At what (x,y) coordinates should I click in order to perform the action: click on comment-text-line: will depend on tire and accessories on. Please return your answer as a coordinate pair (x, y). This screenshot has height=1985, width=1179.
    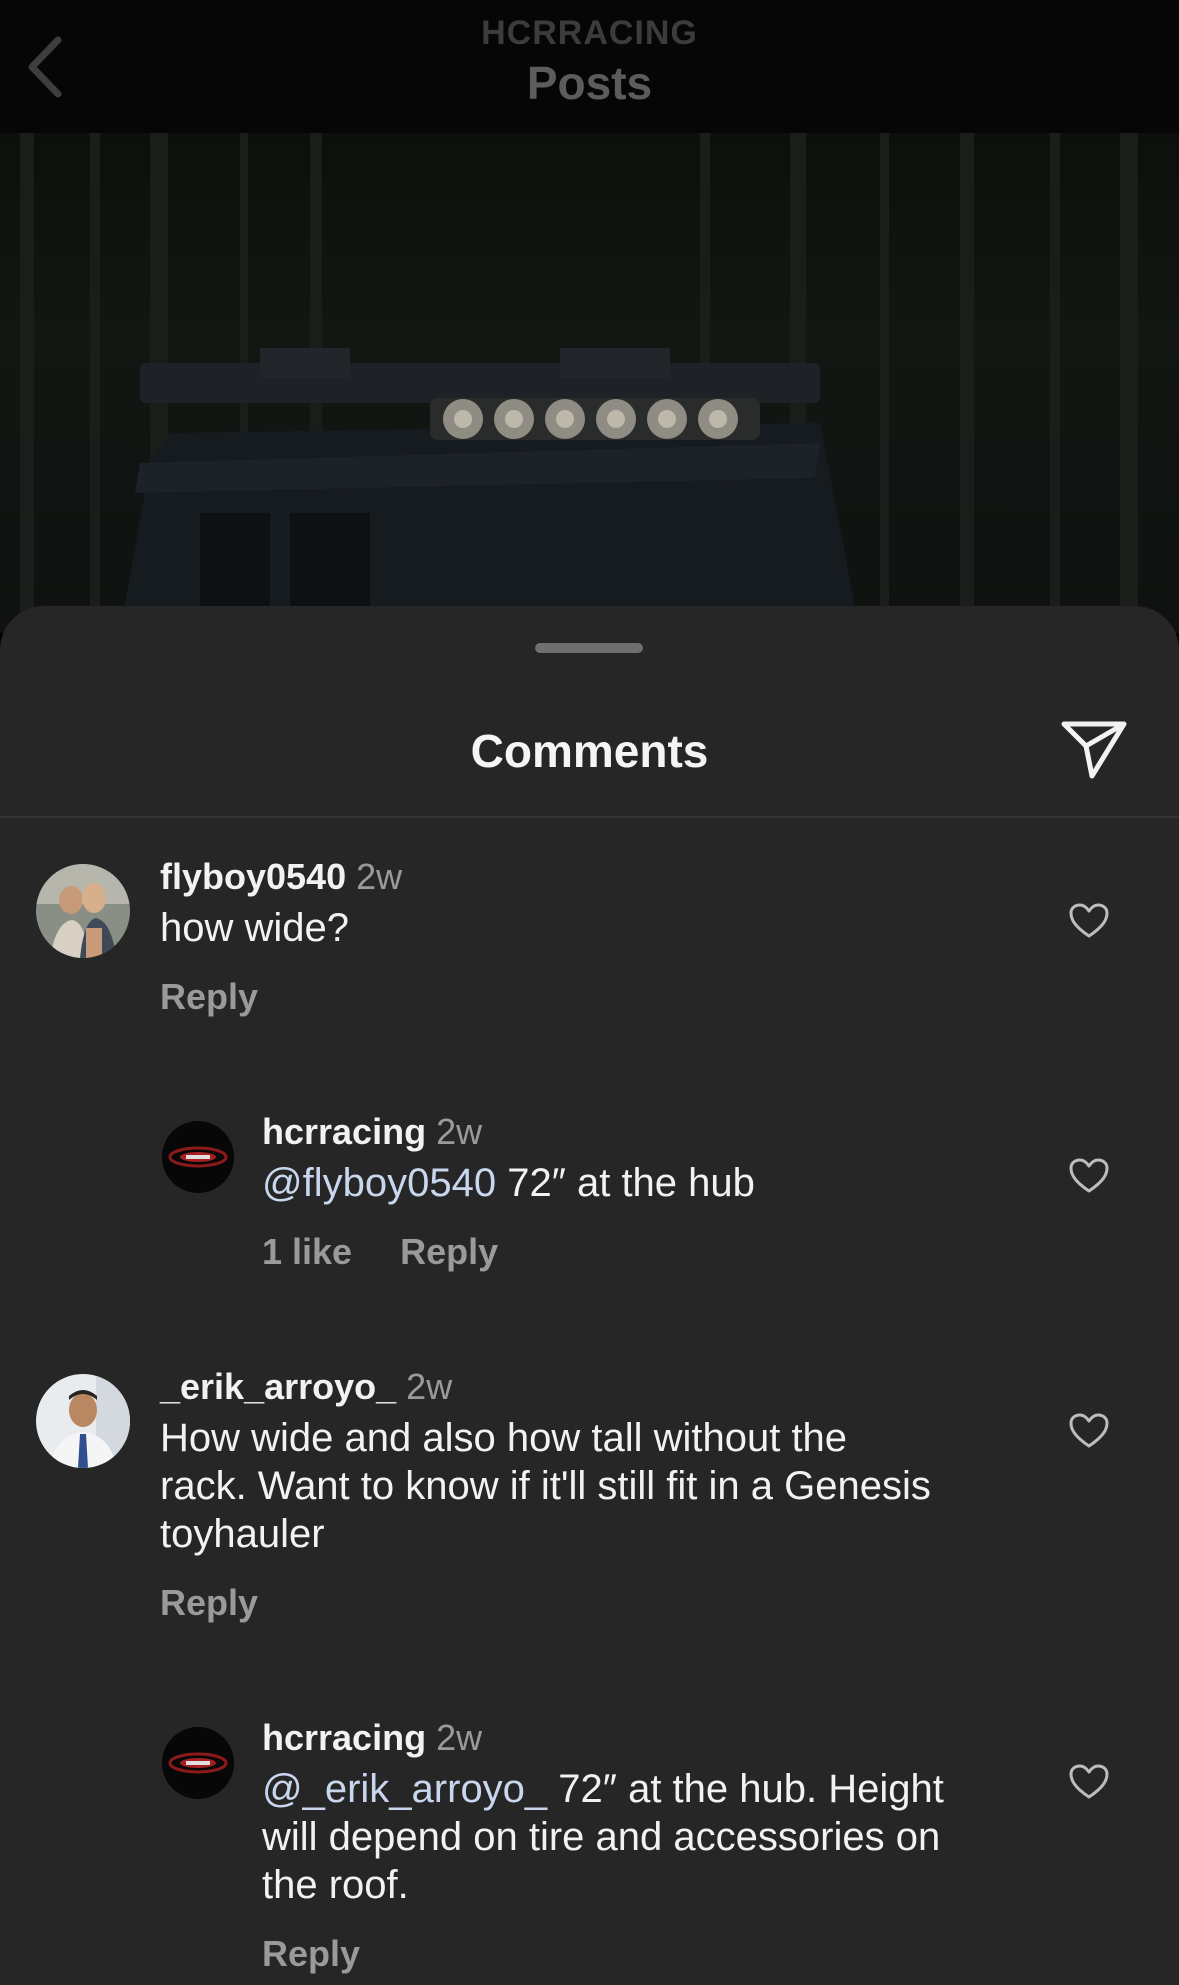
    Looking at the image, I should click on (601, 1837).